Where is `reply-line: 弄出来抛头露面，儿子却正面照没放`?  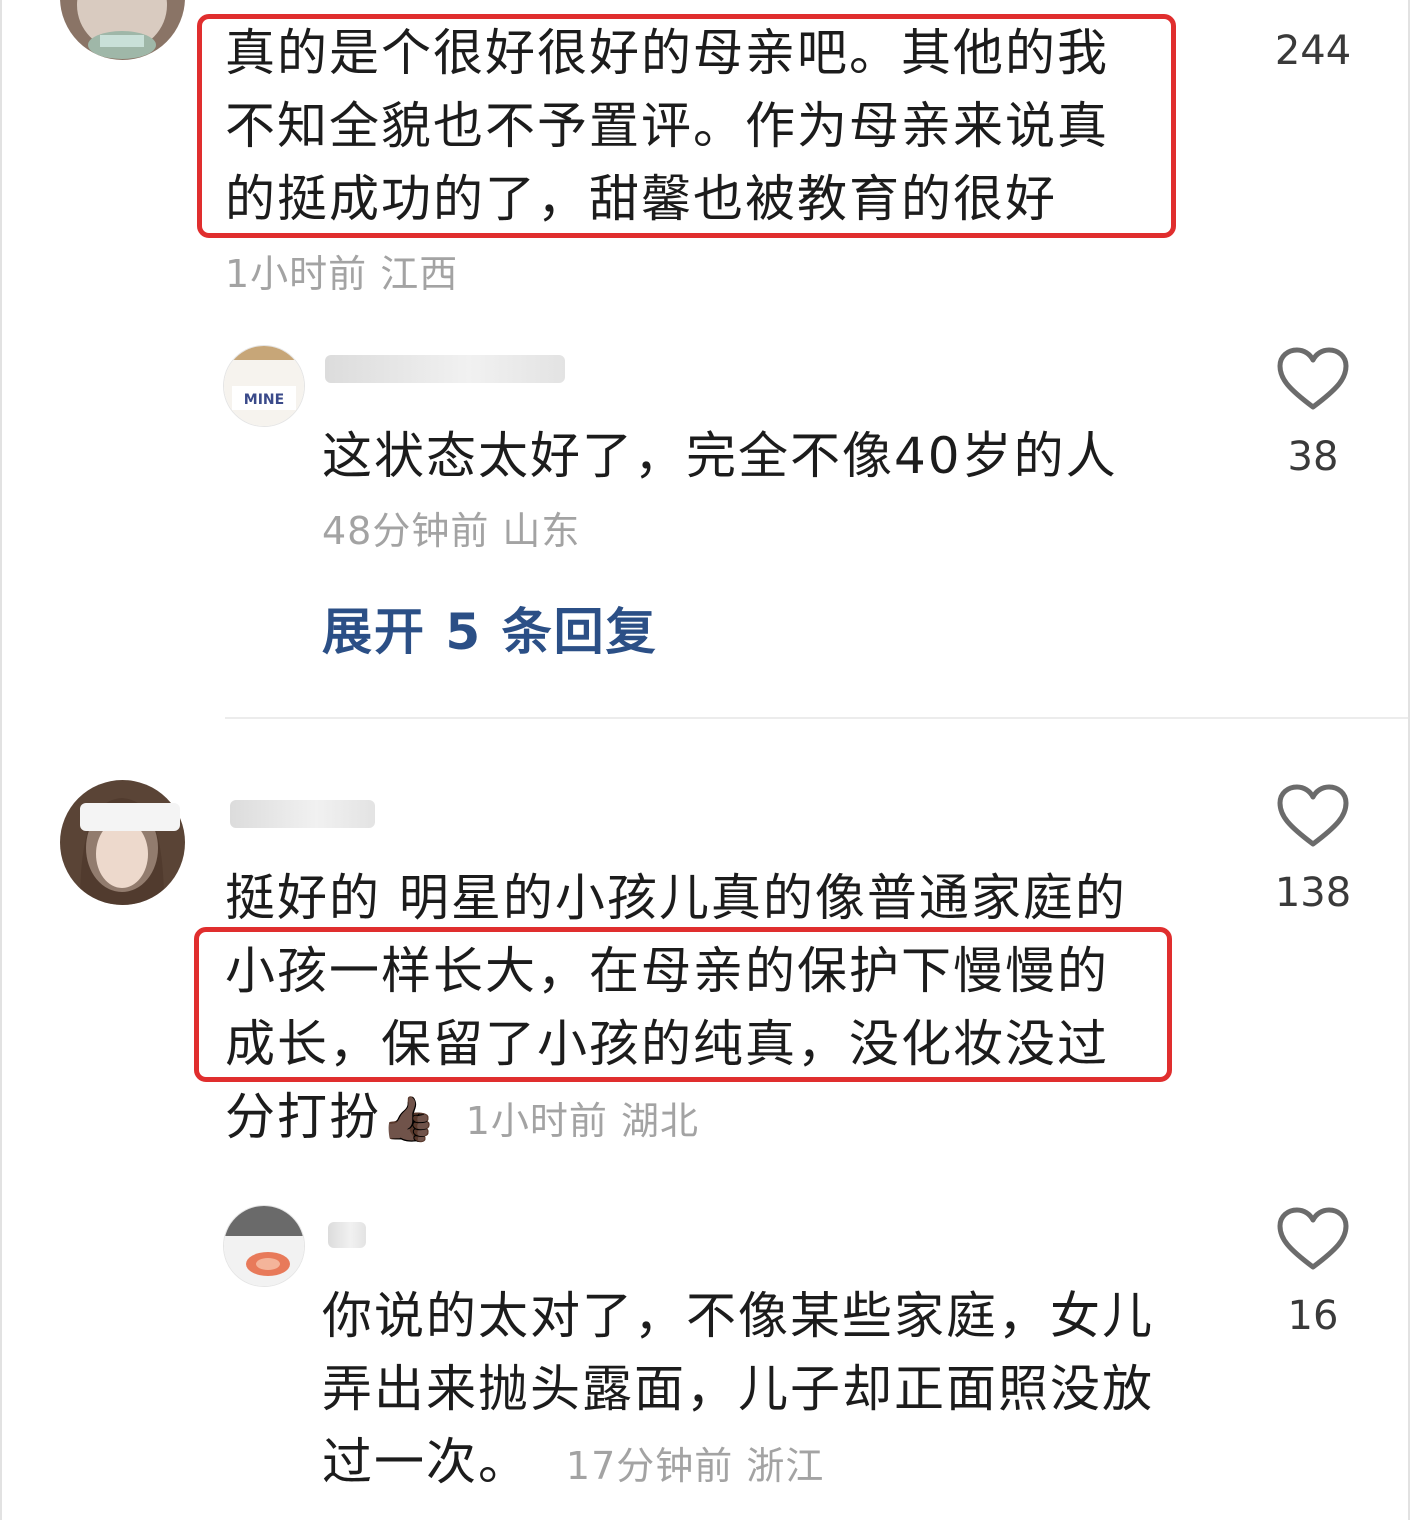 reply-line: 弄出来抛头露面，儿子却正面照没放 is located at coordinates (738, 1389).